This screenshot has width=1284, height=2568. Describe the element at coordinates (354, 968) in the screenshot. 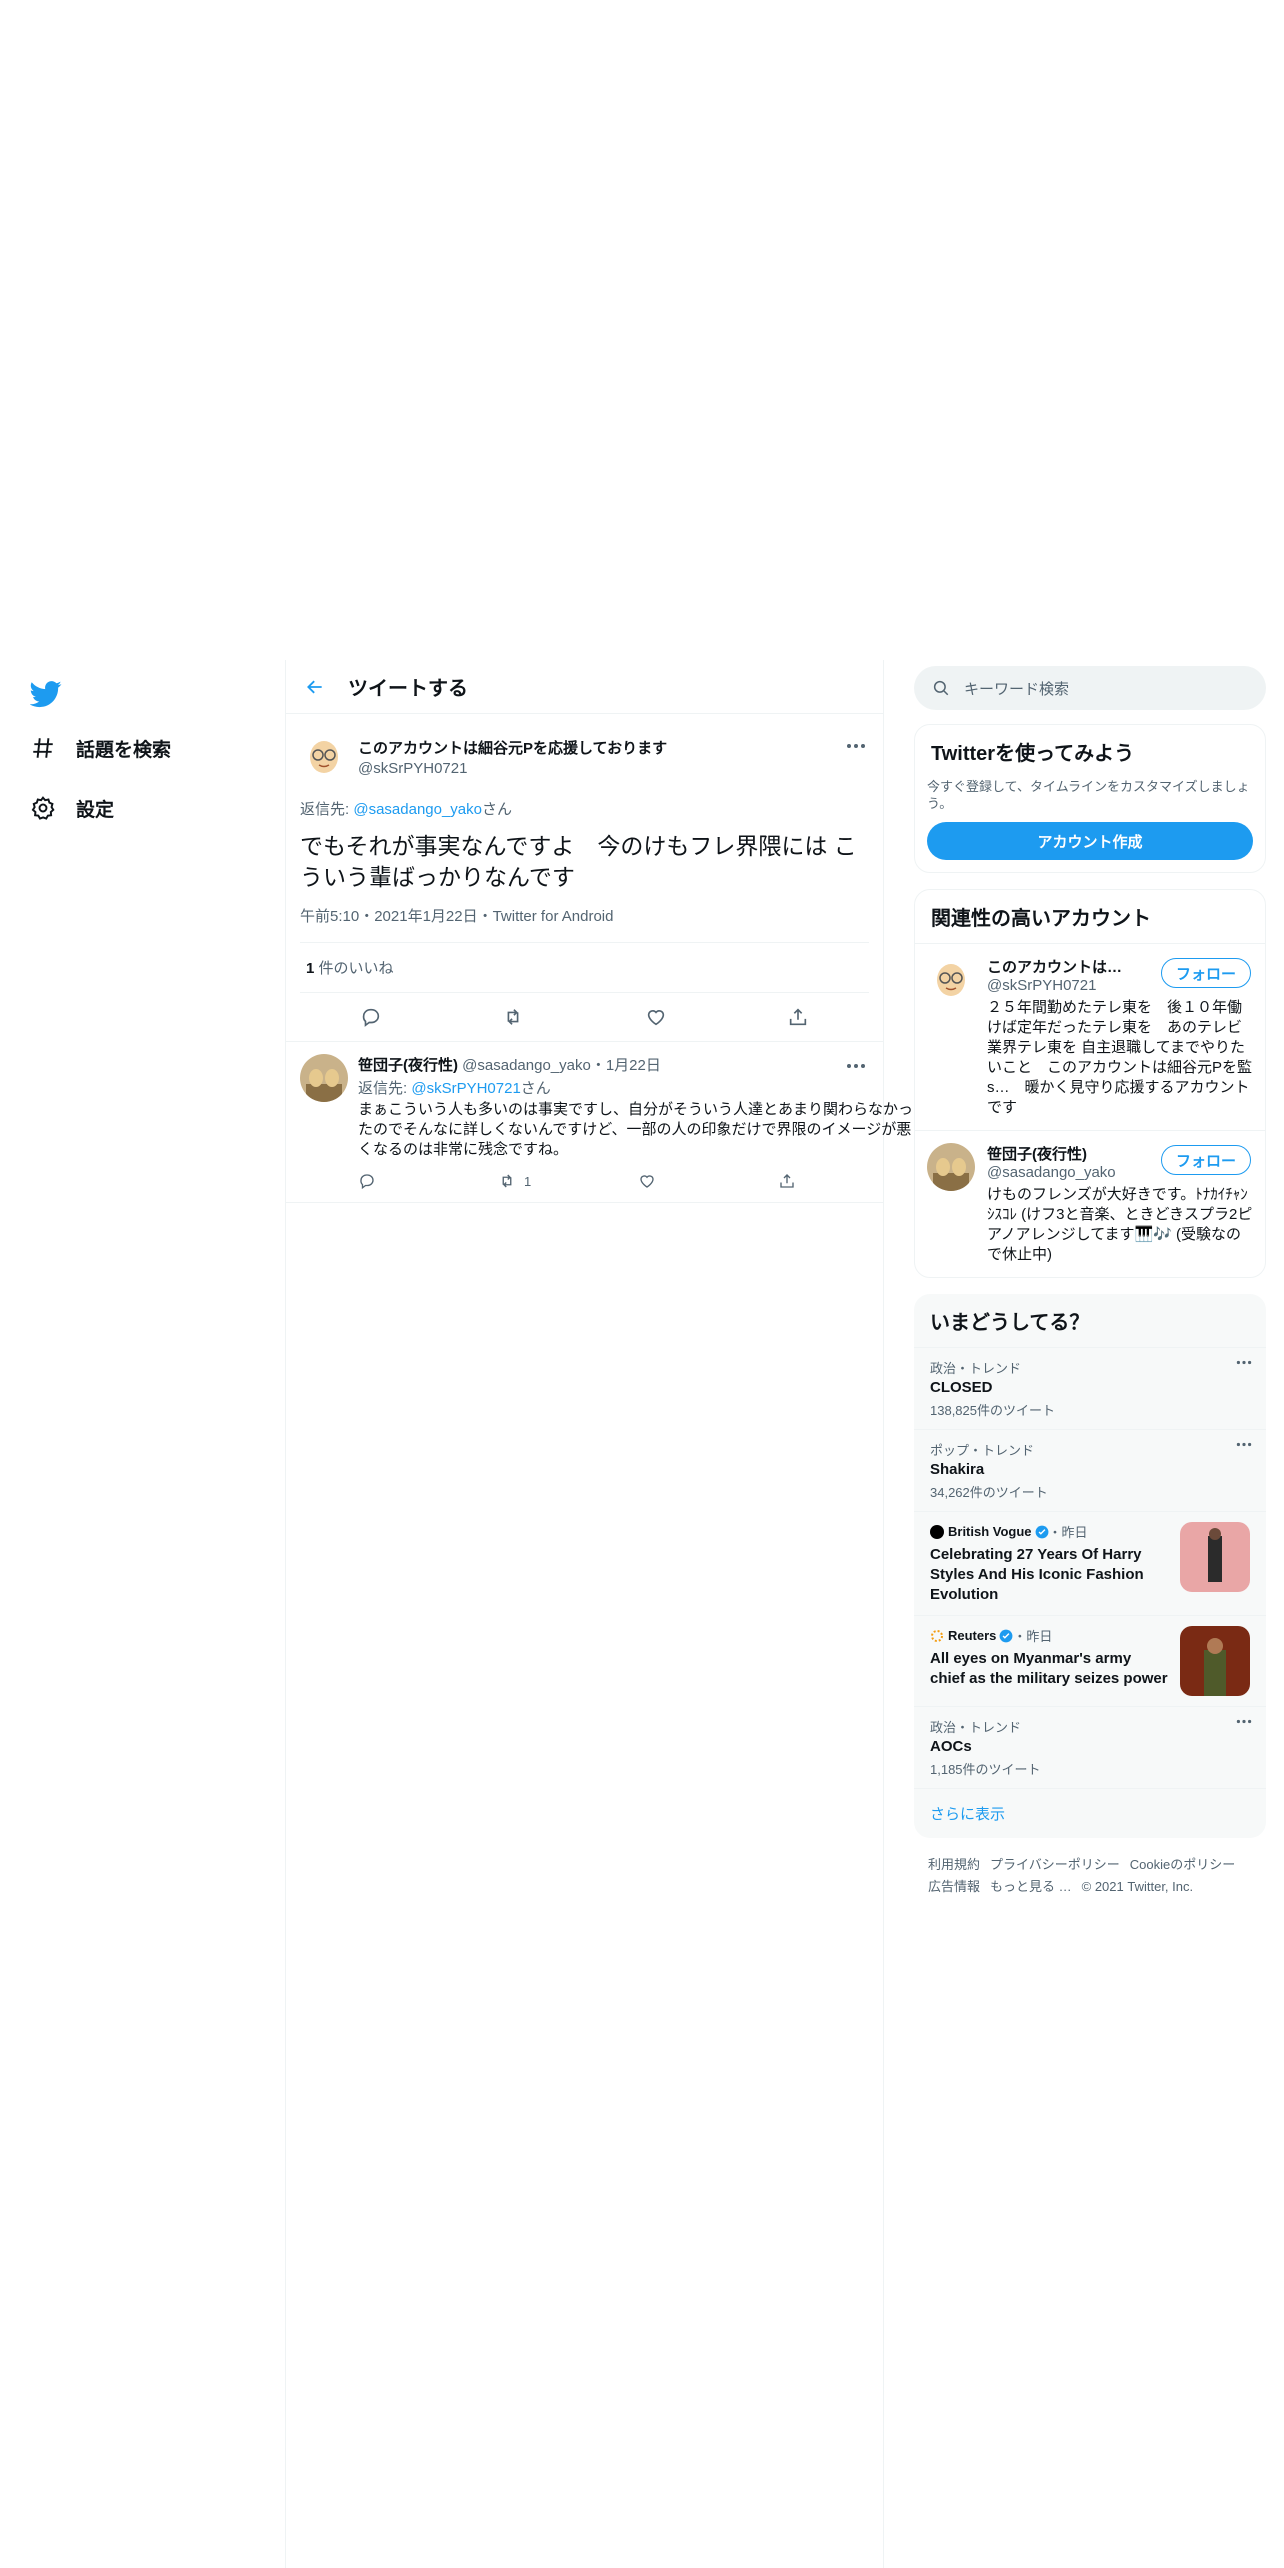

I see `likes-label: 件のいいね` at that location.